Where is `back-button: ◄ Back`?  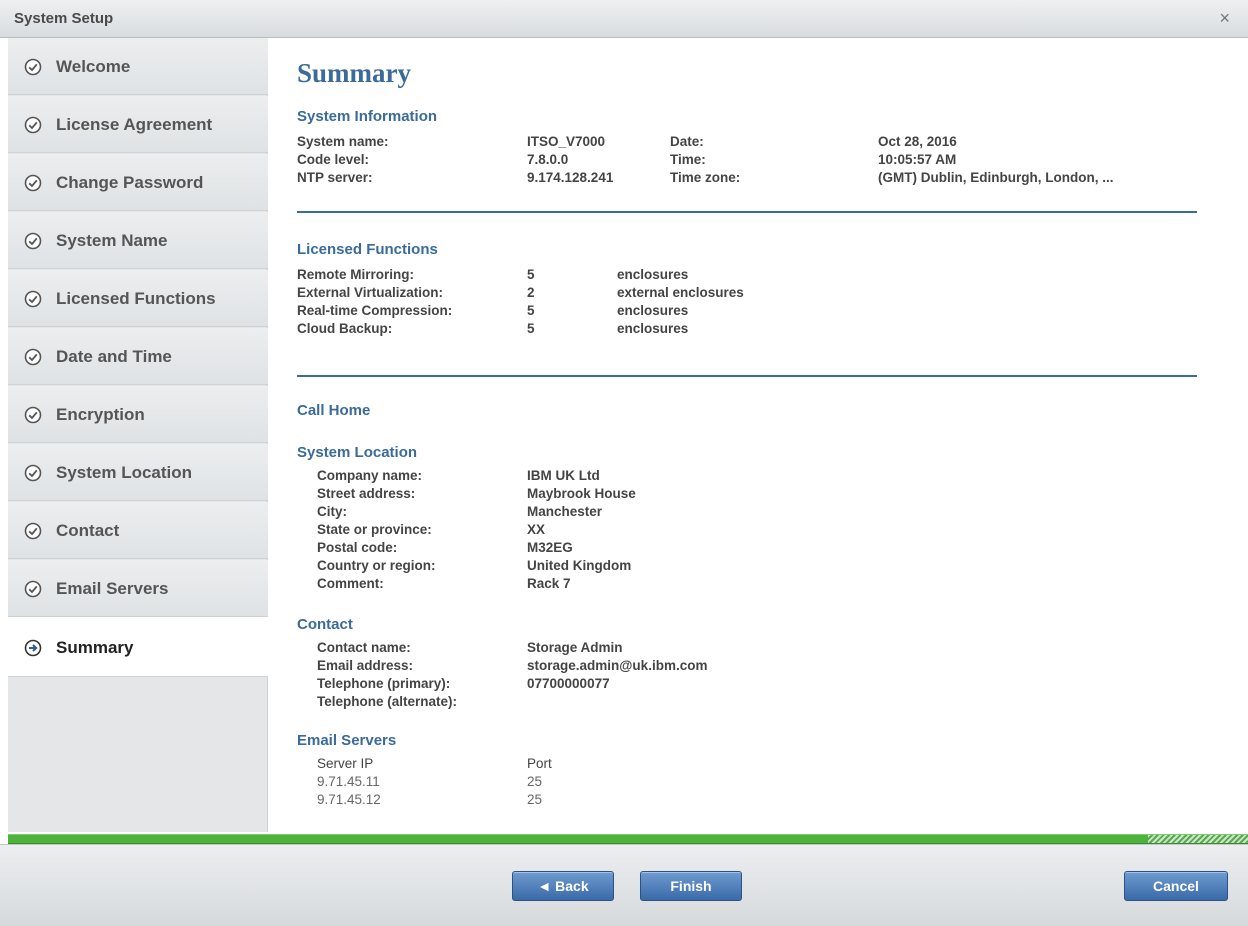 back-button: ◄ Back is located at coordinates (563, 886).